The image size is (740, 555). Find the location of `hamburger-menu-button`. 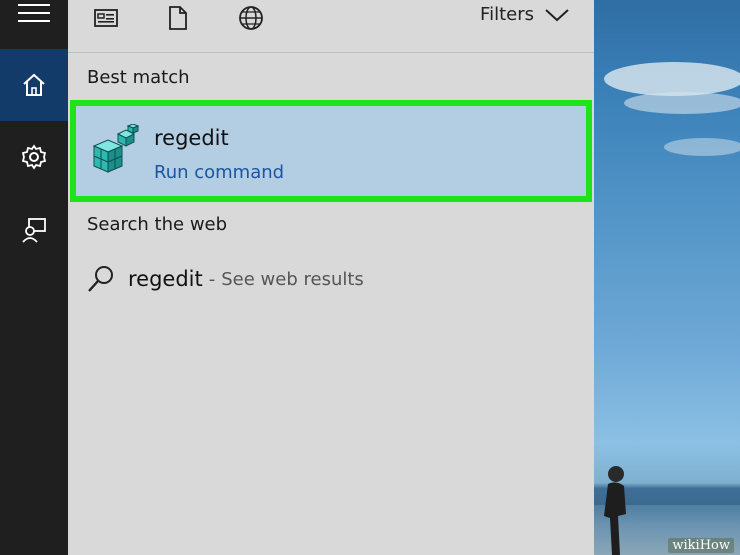

hamburger-menu-button is located at coordinates (34, 20).